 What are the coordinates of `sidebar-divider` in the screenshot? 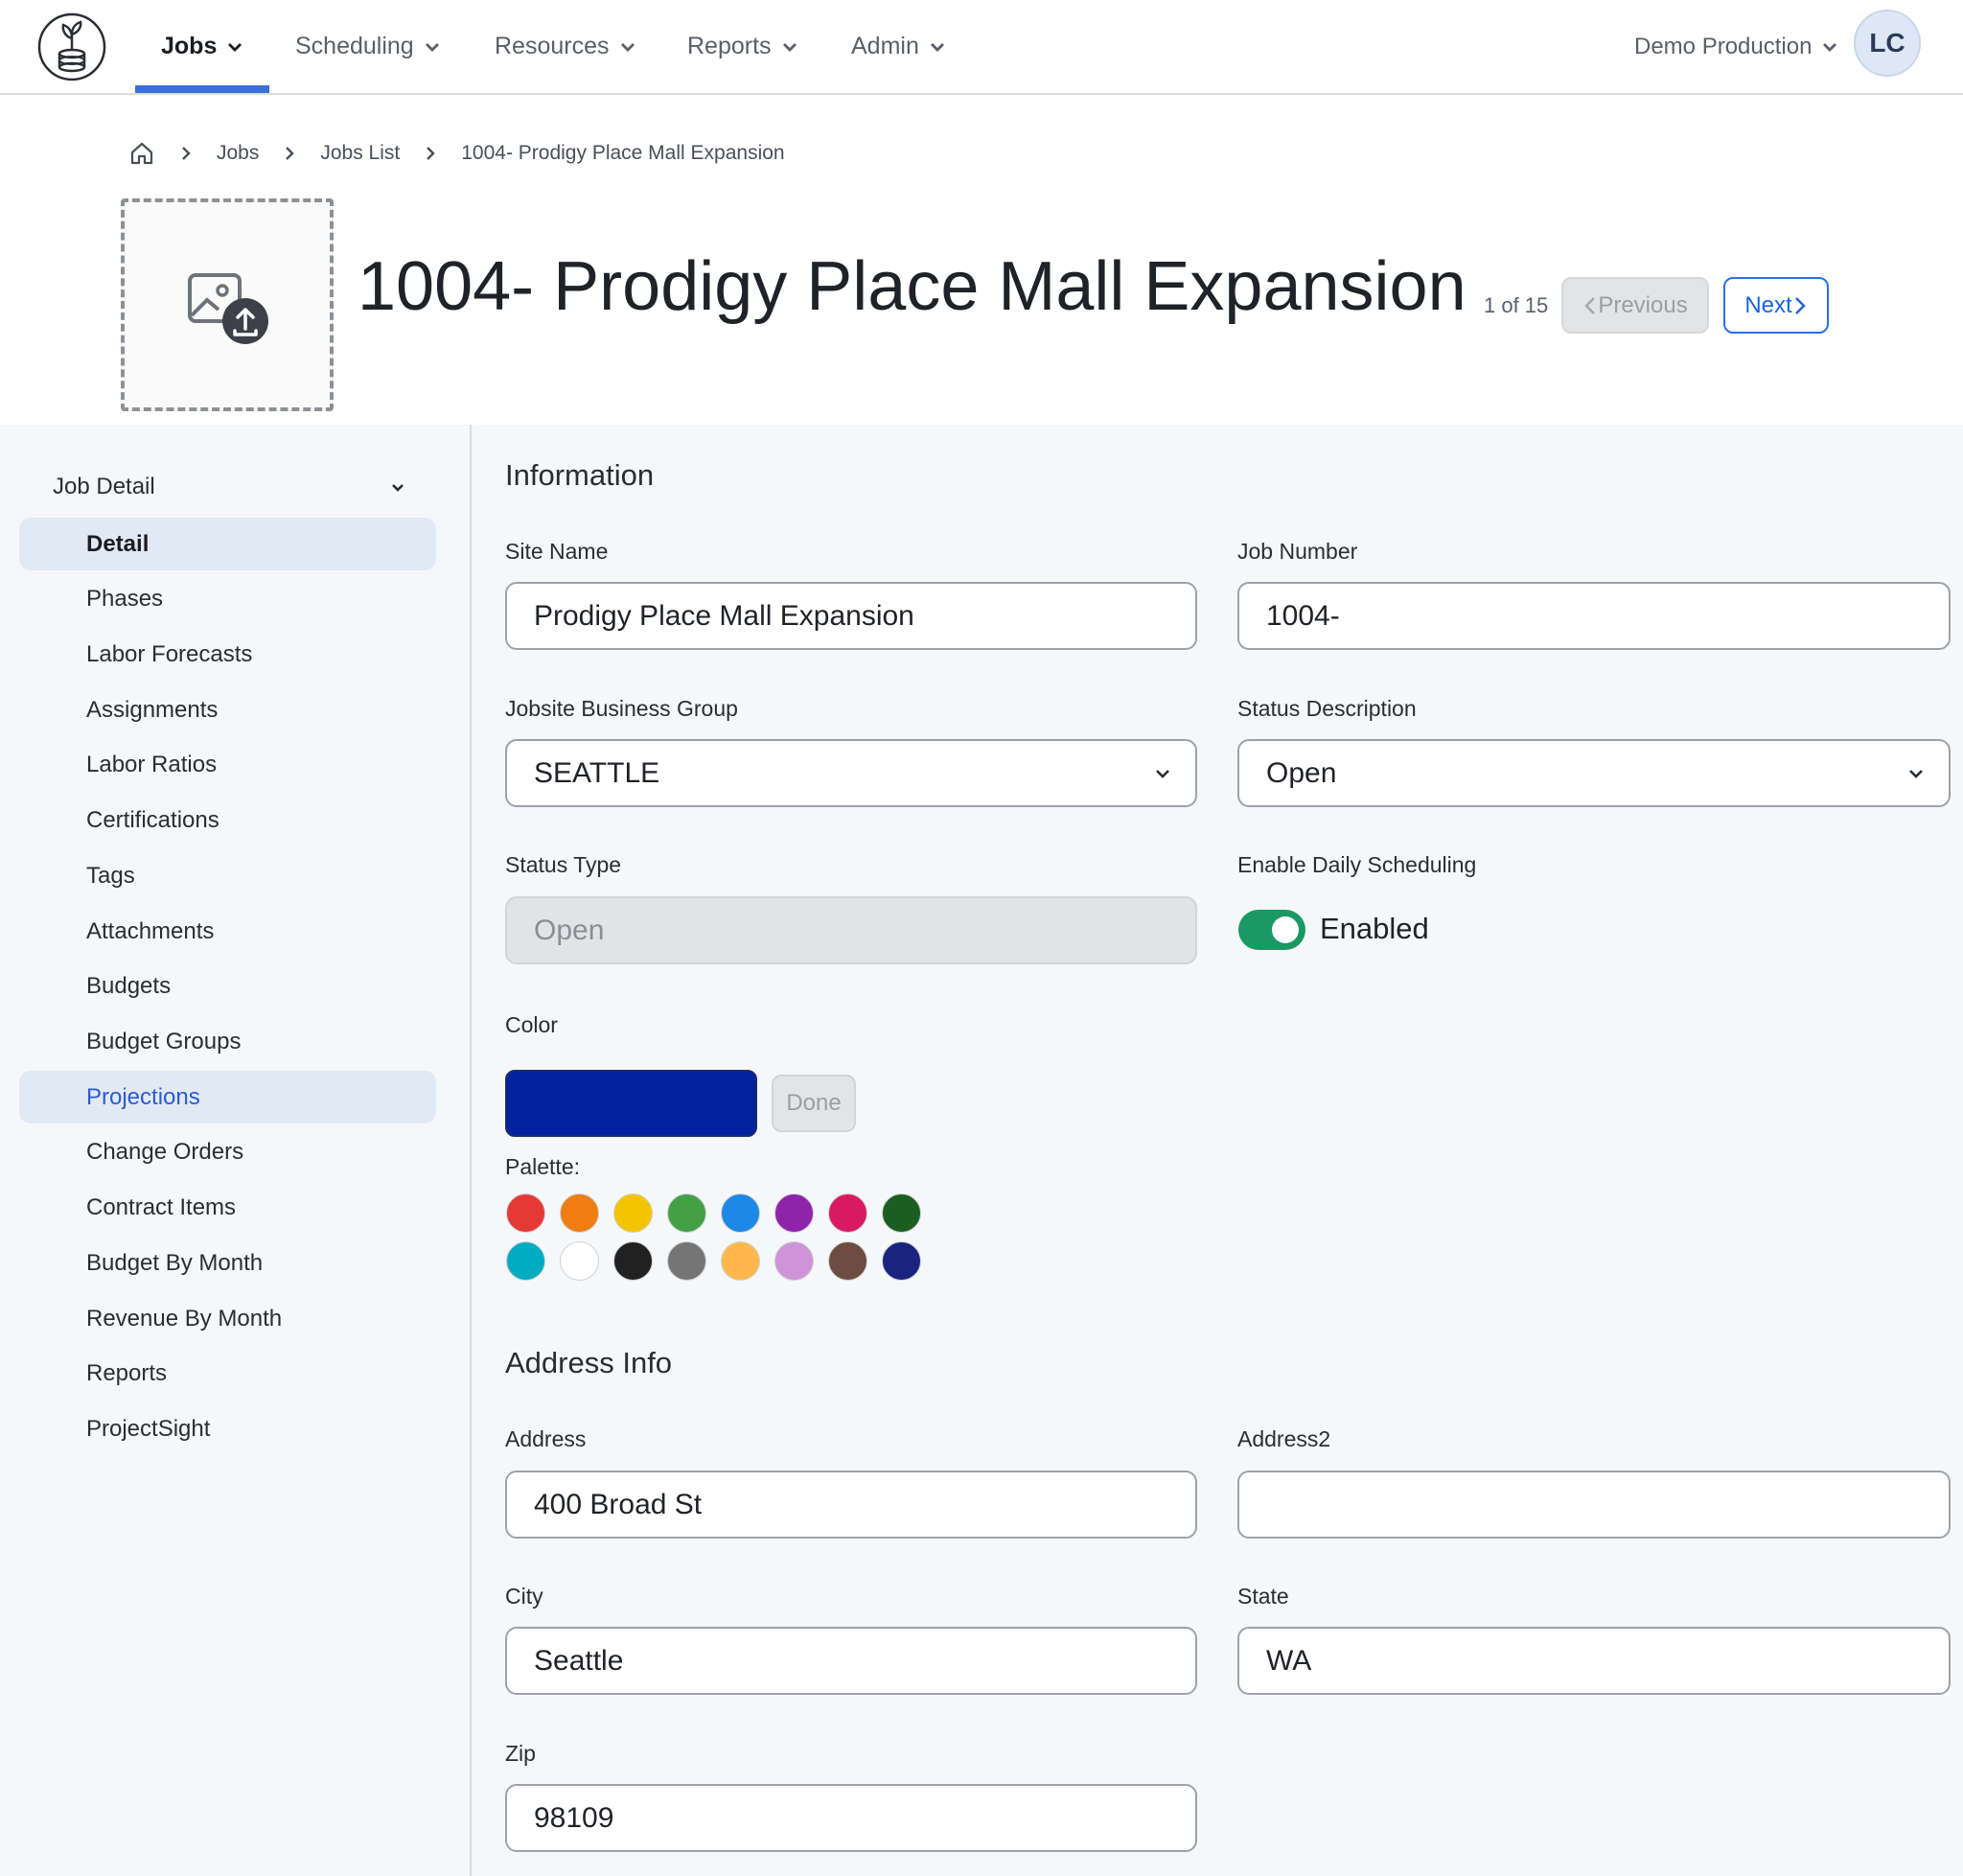 It's located at (471, 1150).